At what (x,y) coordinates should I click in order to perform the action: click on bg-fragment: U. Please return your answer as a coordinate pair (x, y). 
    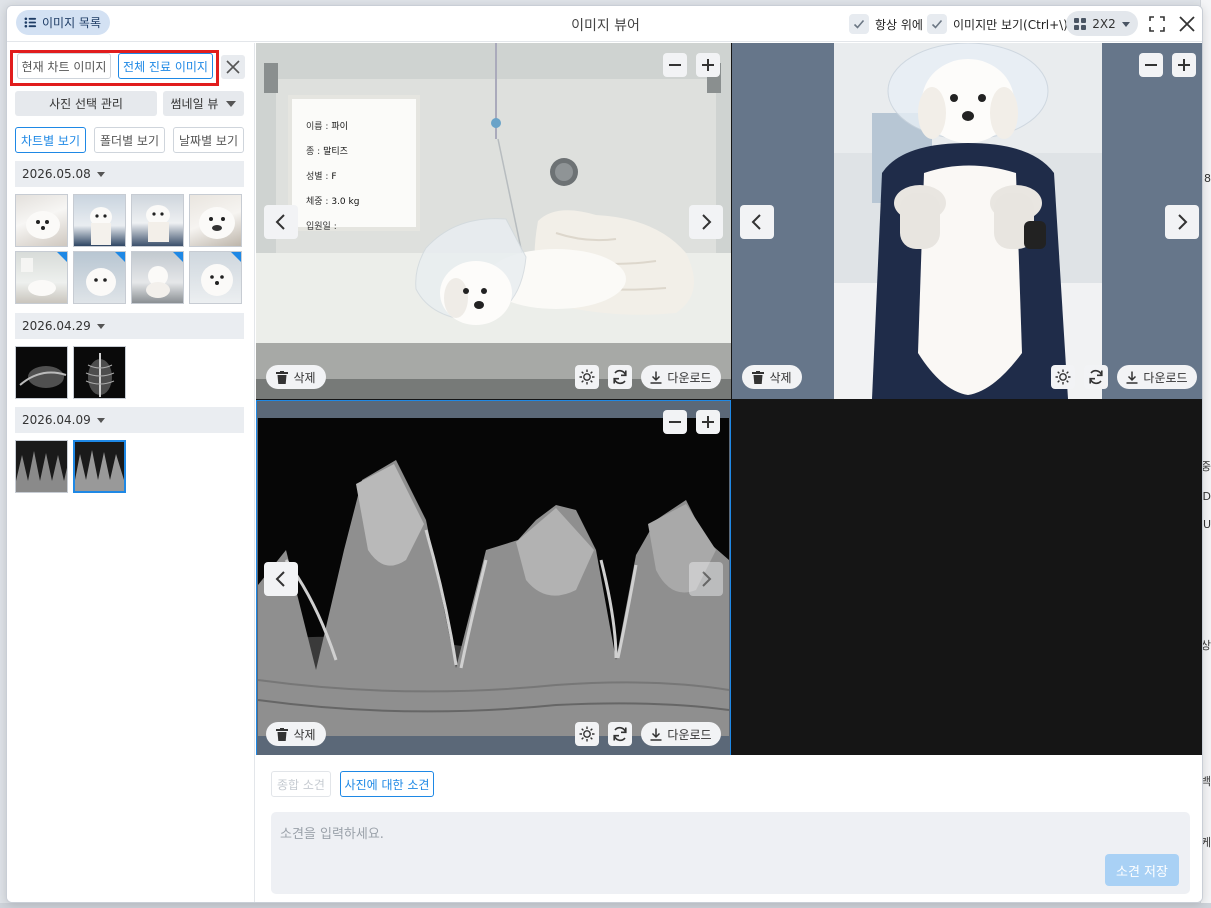
    Looking at the image, I should click on (1206, 524).